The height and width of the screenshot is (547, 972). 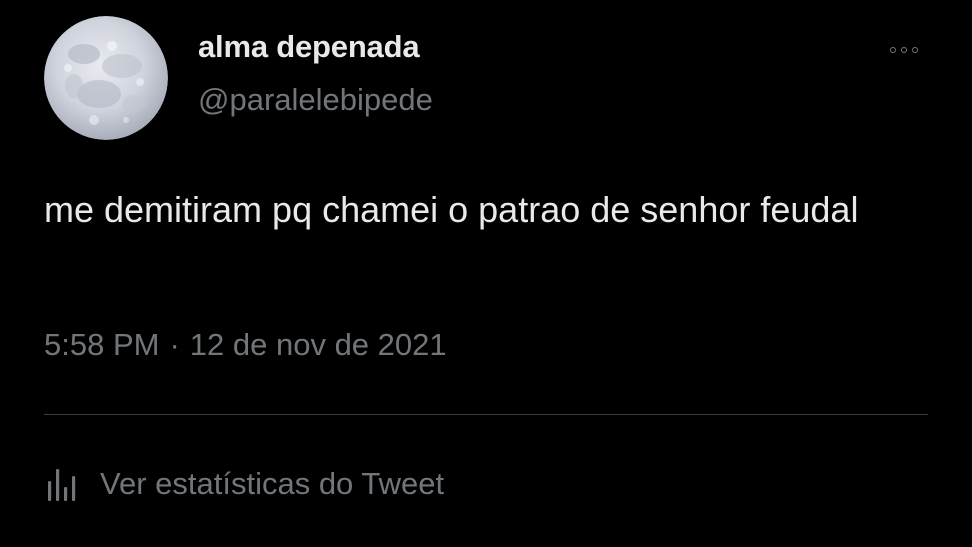 What do you see at coordinates (309, 47) in the screenshot?
I see `author-display-name: alma depenada` at bounding box center [309, 47].